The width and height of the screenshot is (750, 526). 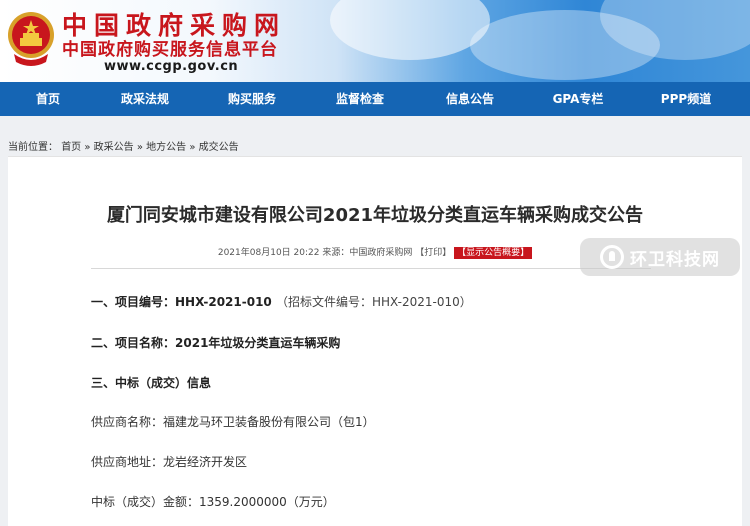 I want to click on award-info-heading: 三、中标（成交）信息, so click(x=151, y=383).